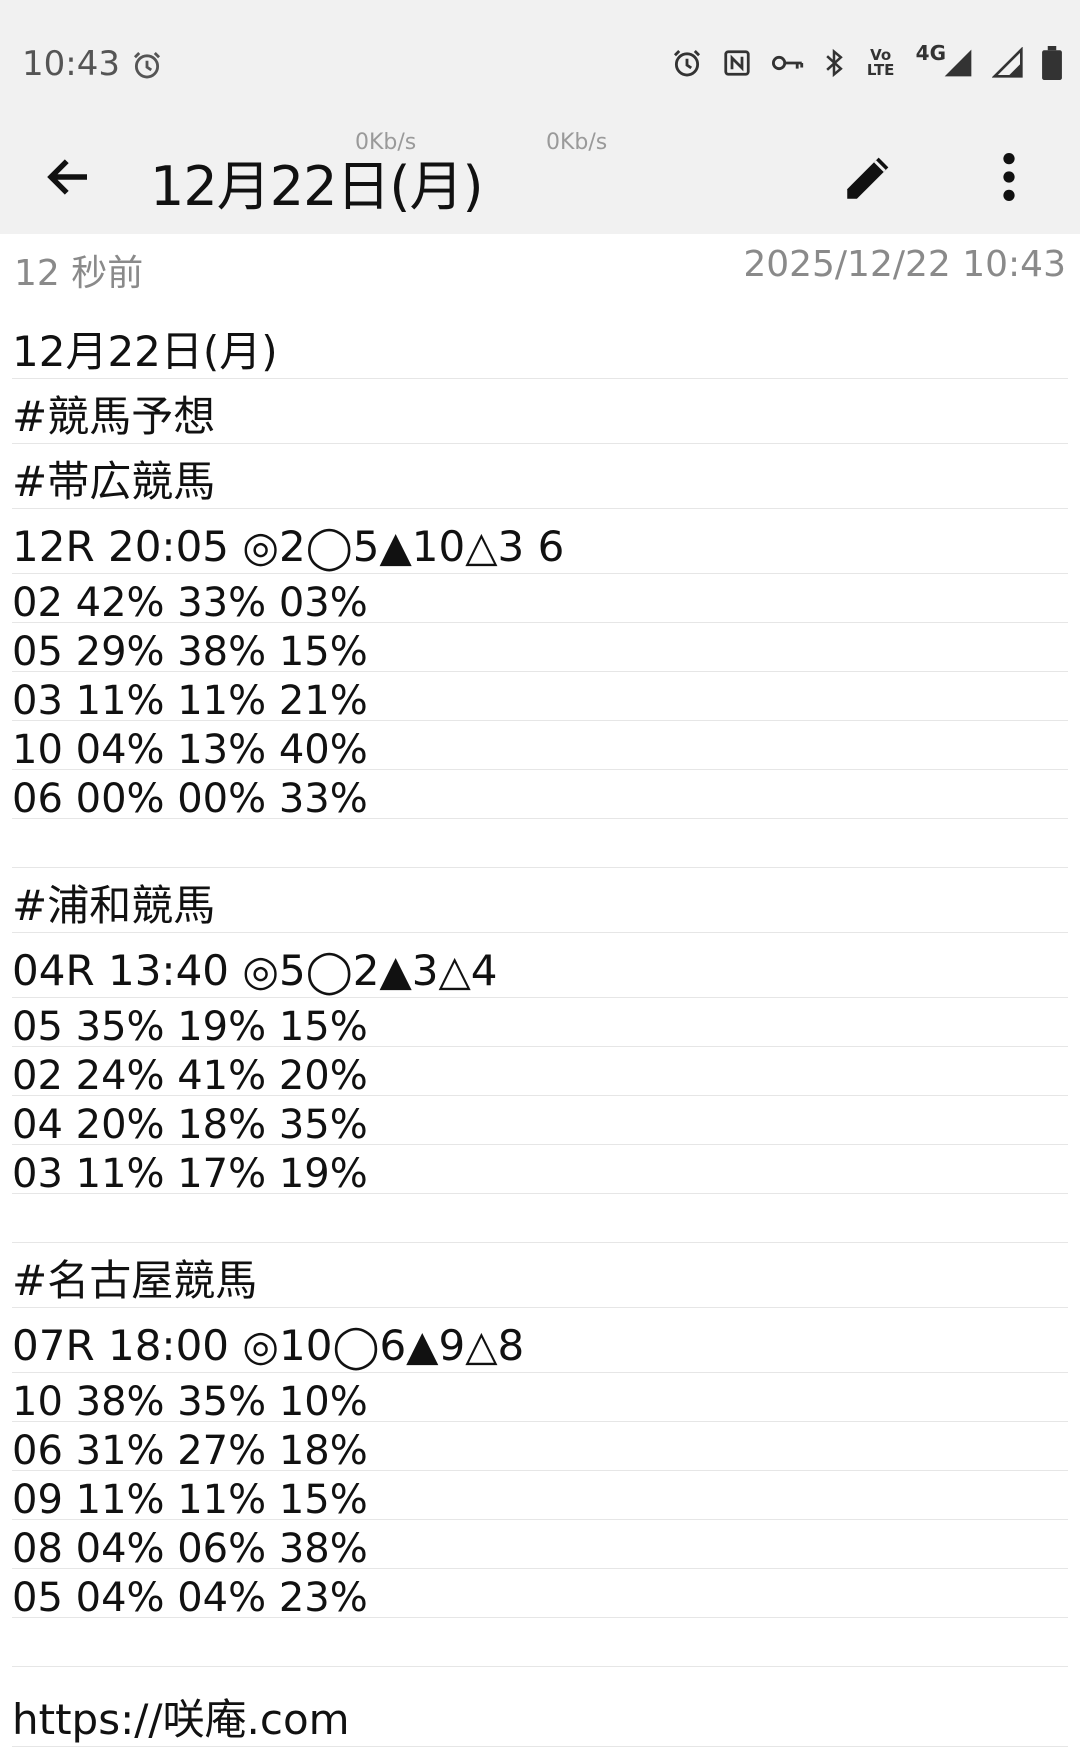 This screenshot has width=1080, height=1747. What do you see at coordinates (317, 186) in the screenshot?
I see `page-title: 12月22日(月)` at bounding box center [317, 186].